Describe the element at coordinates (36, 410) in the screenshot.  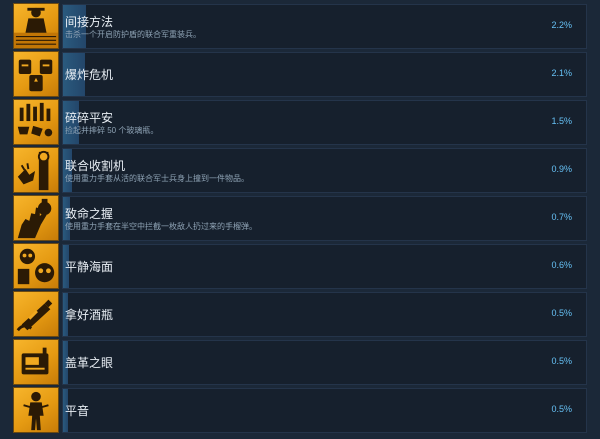
I see `figure-icon` at that location.